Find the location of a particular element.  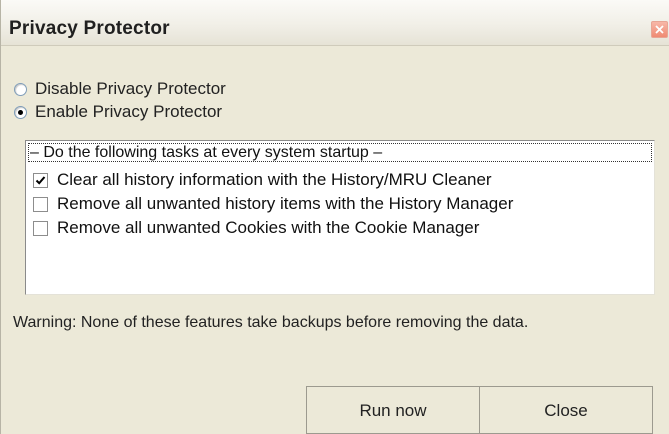

disable-privacy-protector-radio: Disable Privacy Protector is located at coordinates (120, 89).